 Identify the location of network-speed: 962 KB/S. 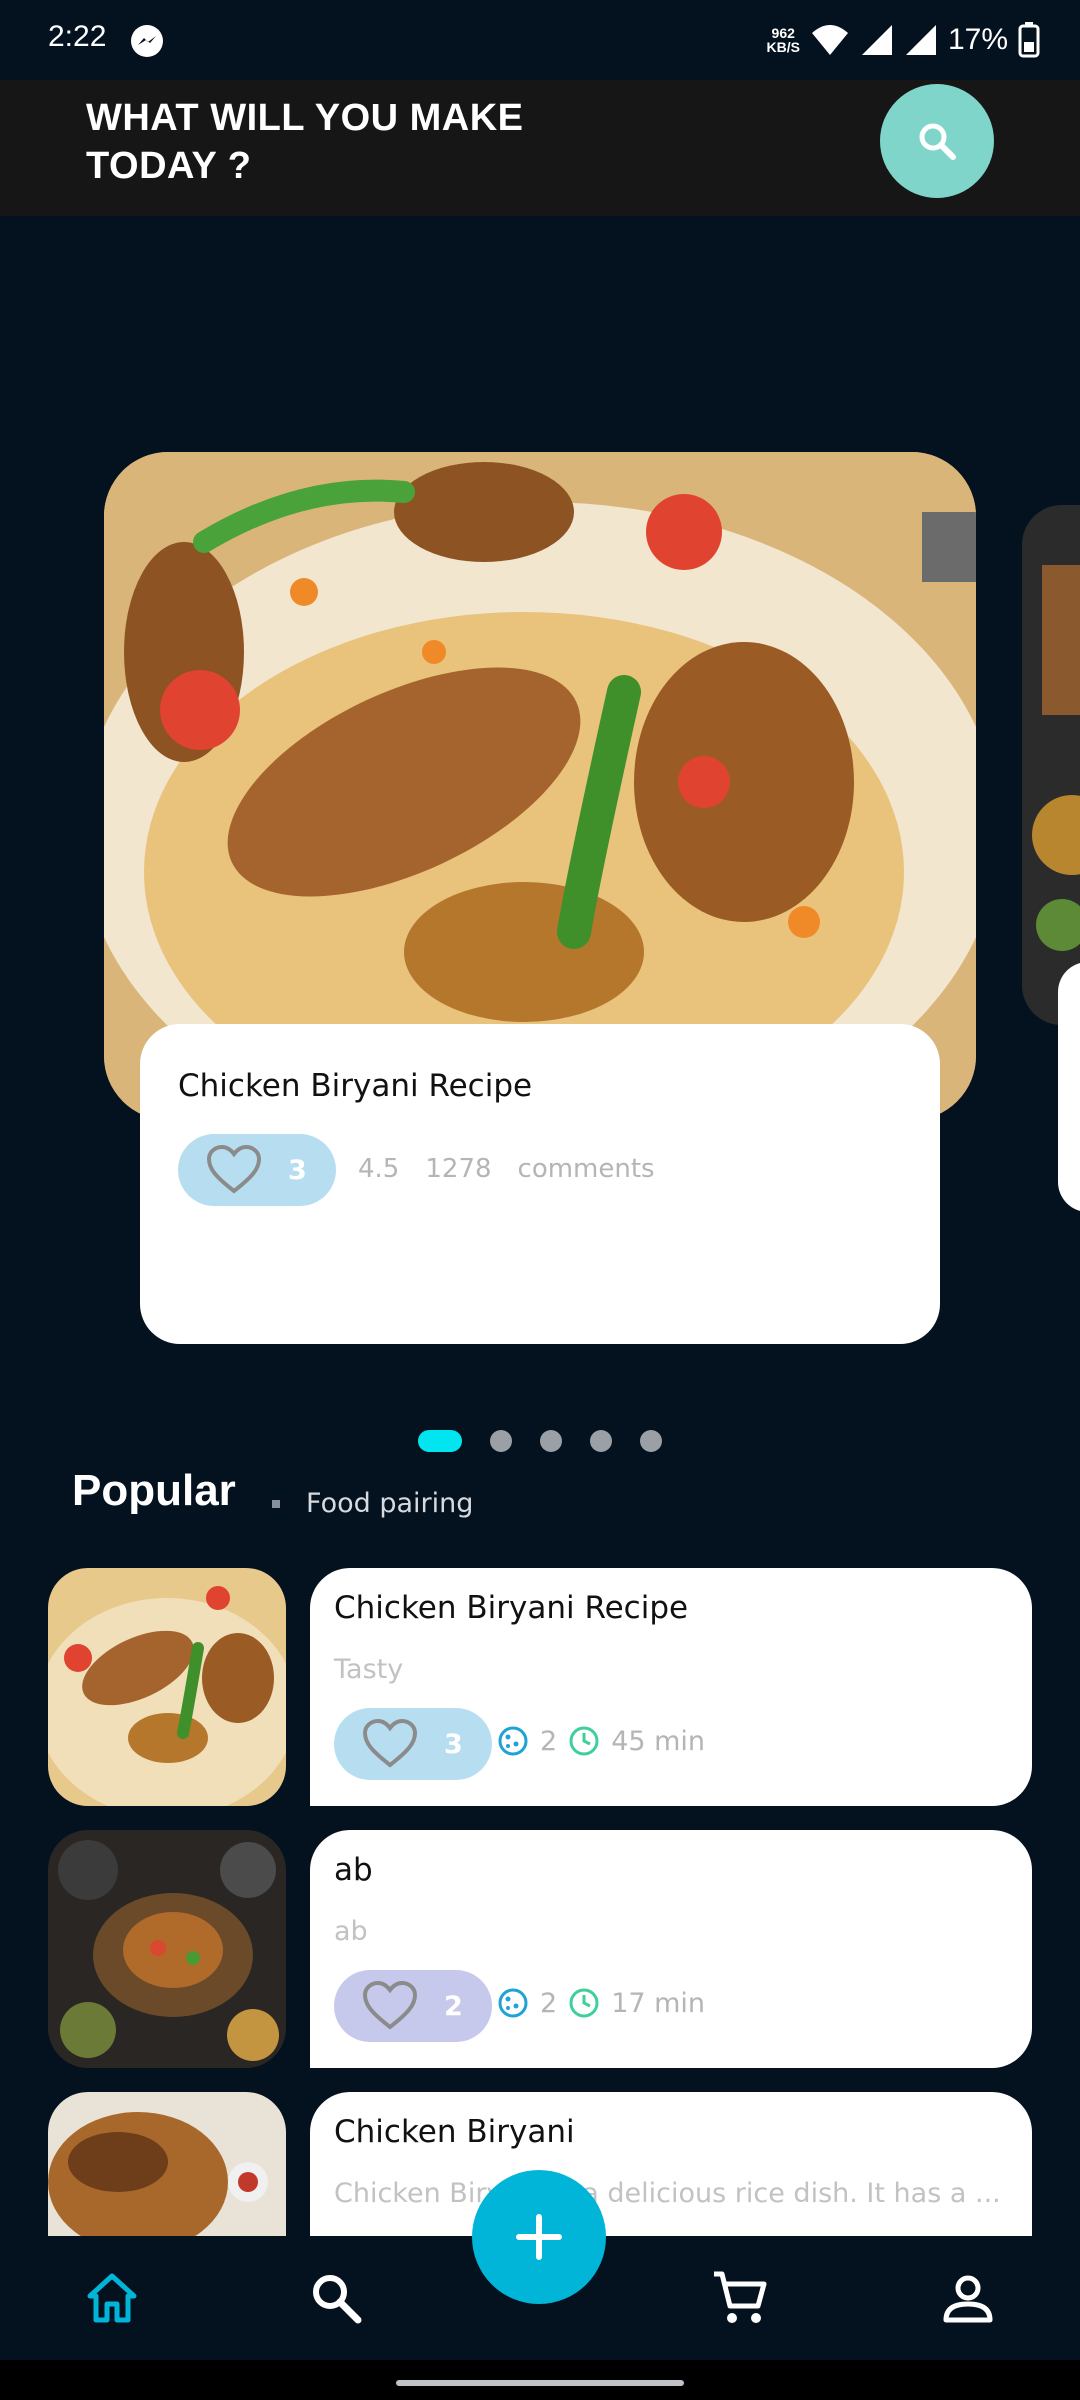
(783, 40).